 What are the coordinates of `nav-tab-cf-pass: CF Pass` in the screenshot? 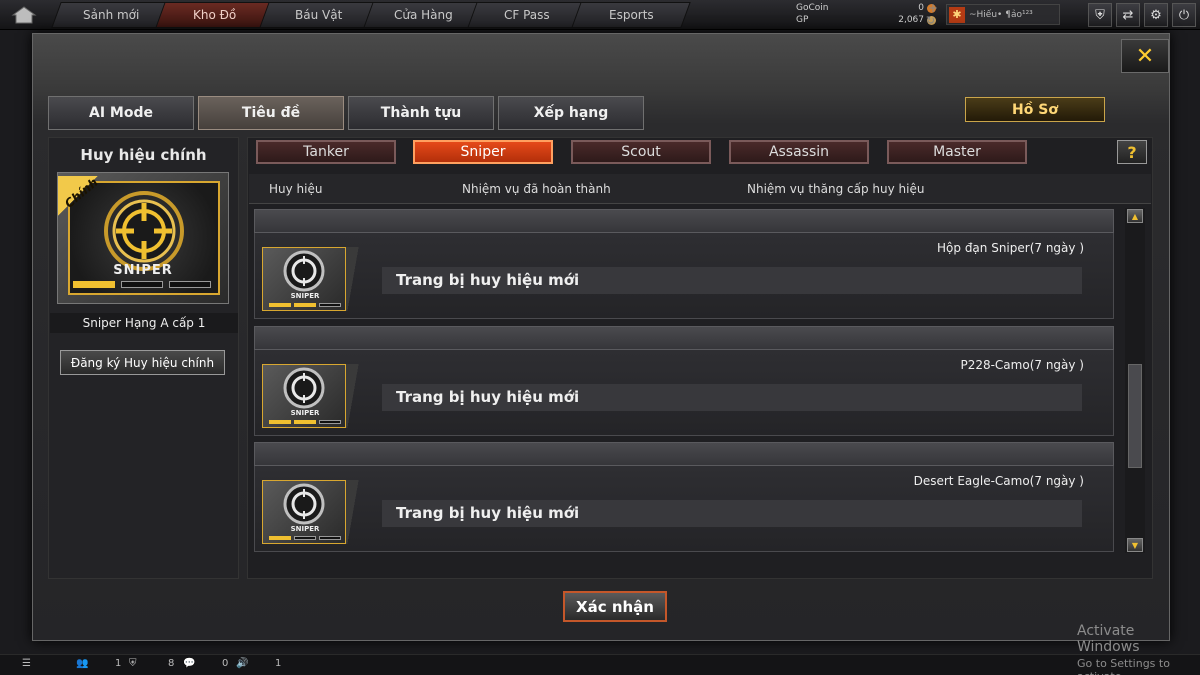 It's located at (527, 15).